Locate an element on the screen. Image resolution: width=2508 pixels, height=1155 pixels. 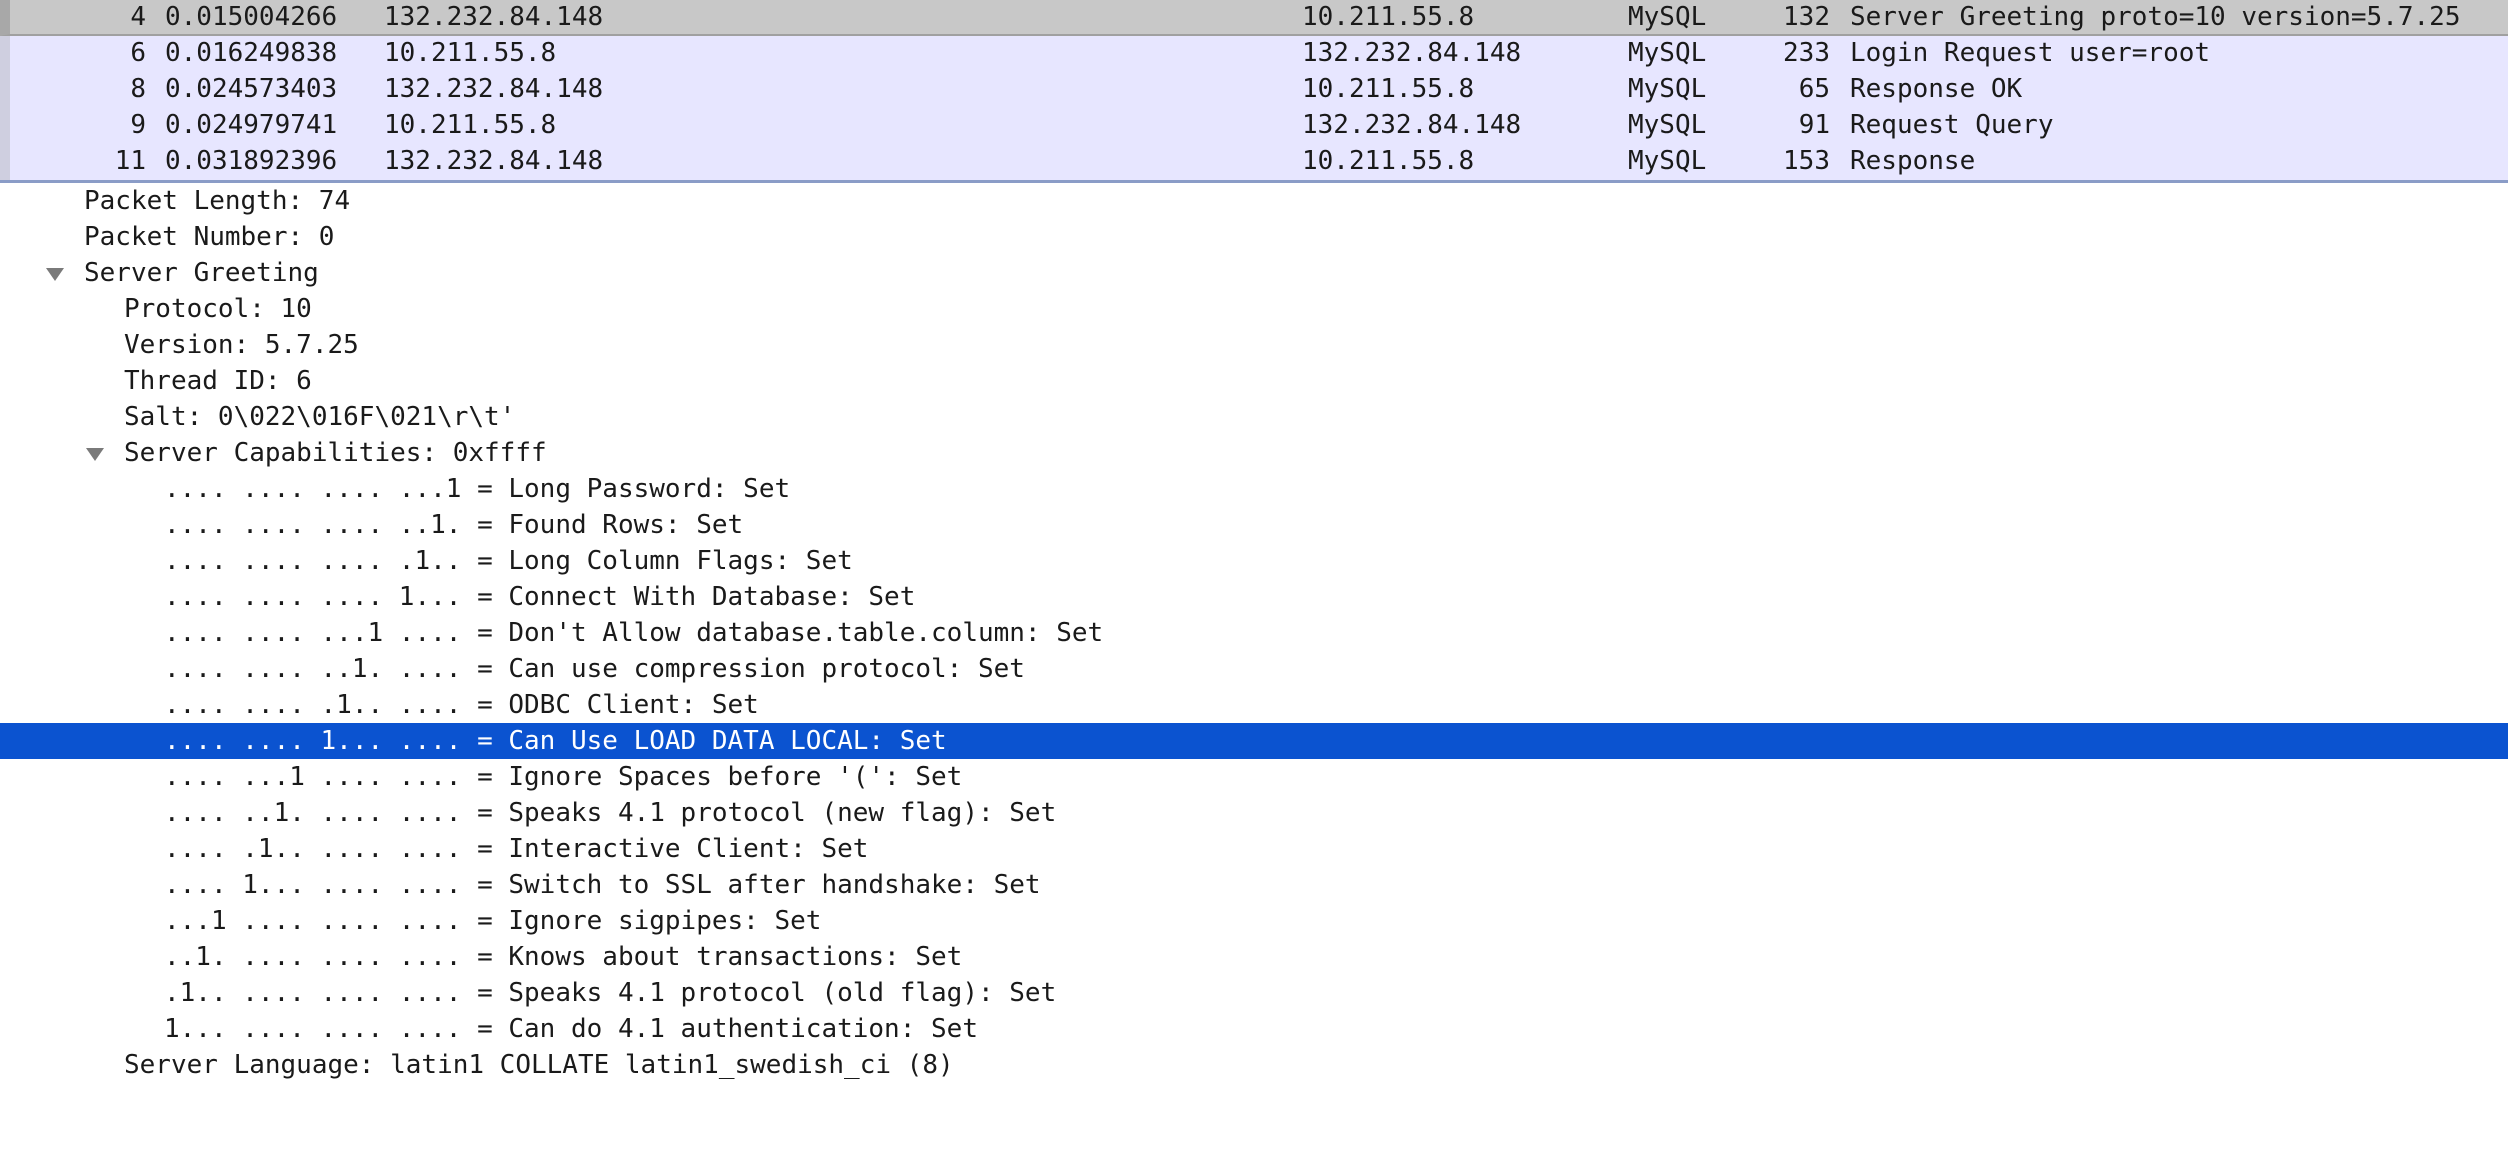
capability-flag-label: .... .... .1.. .... = ODBC Client: Set is located at coordinates (461, 705).